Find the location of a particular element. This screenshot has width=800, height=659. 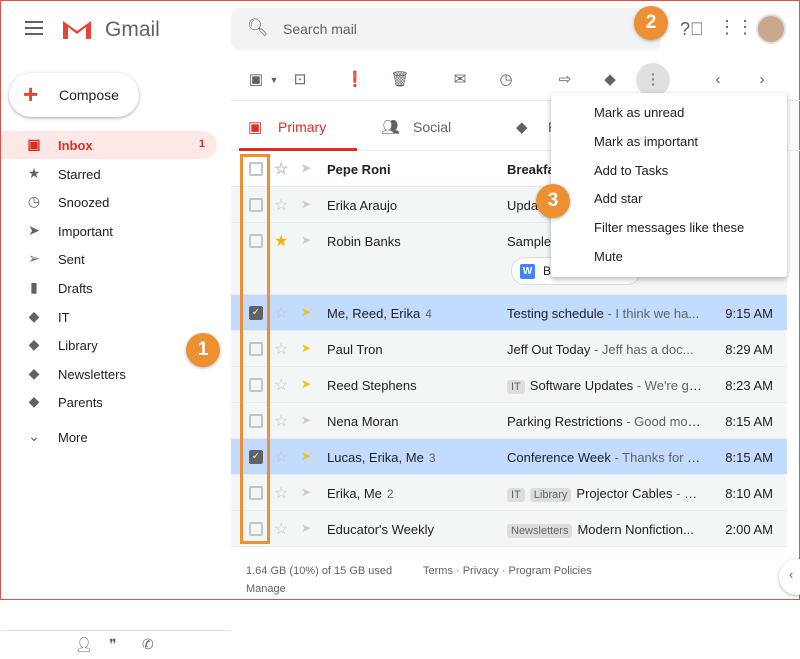

delete-icon: 🗑︎ is located at coordinates (400, 80).